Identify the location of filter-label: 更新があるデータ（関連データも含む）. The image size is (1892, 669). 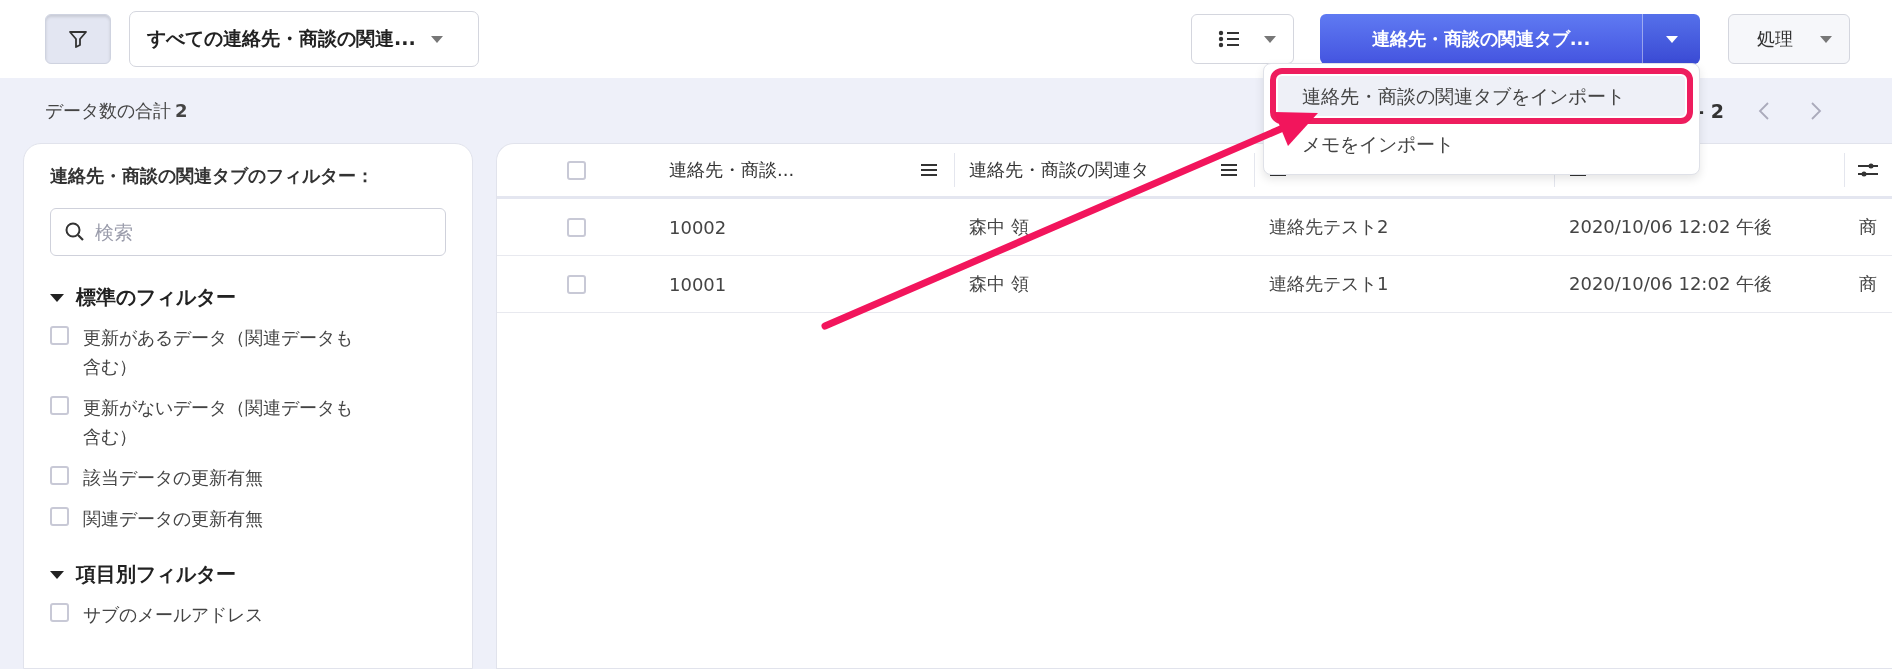
(218, 352).